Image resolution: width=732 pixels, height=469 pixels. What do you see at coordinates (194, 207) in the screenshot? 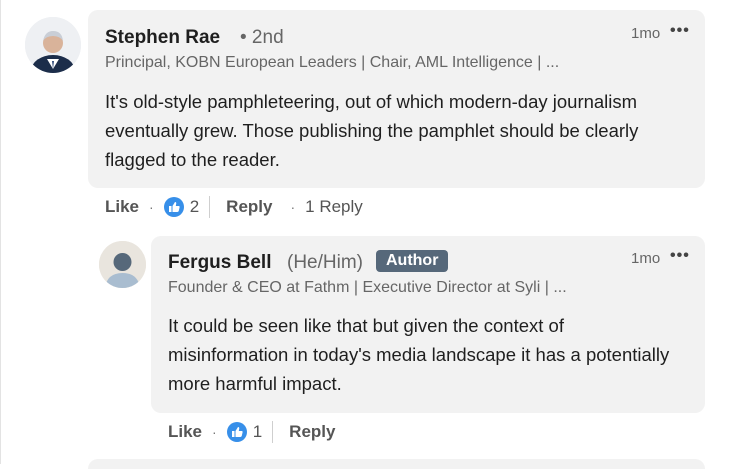
I see `reaction-count: 2` at bounding box center [194, 207].